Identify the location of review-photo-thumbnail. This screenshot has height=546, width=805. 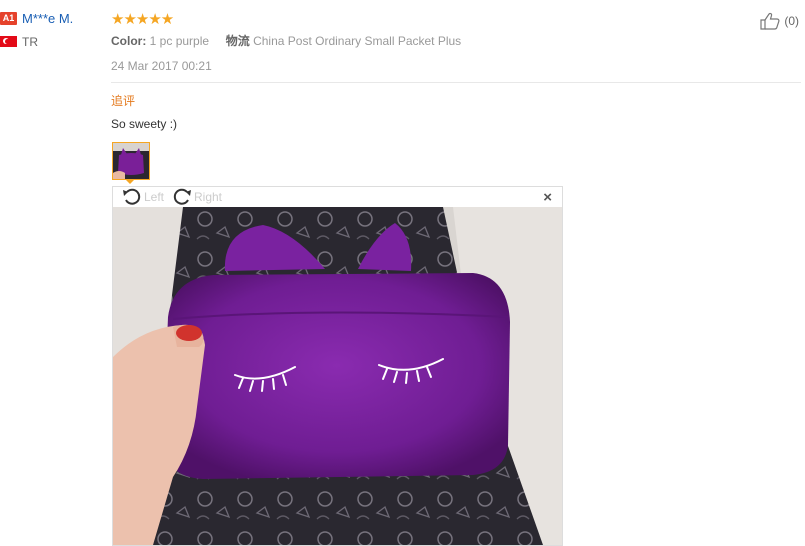
(131, 161).